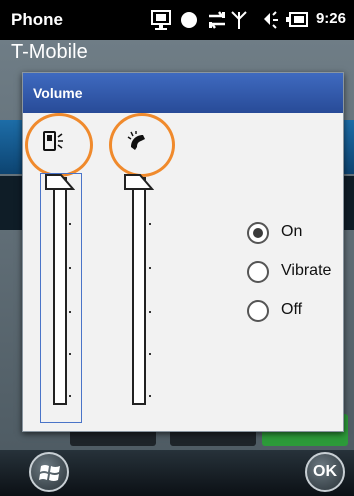 Image resolution: width=354 pixels, height=496 pixels. What do you see at coordinates (58, 93) in the screenshot?
I see `dialog-title: Volume` at bounding box center [58, 93].